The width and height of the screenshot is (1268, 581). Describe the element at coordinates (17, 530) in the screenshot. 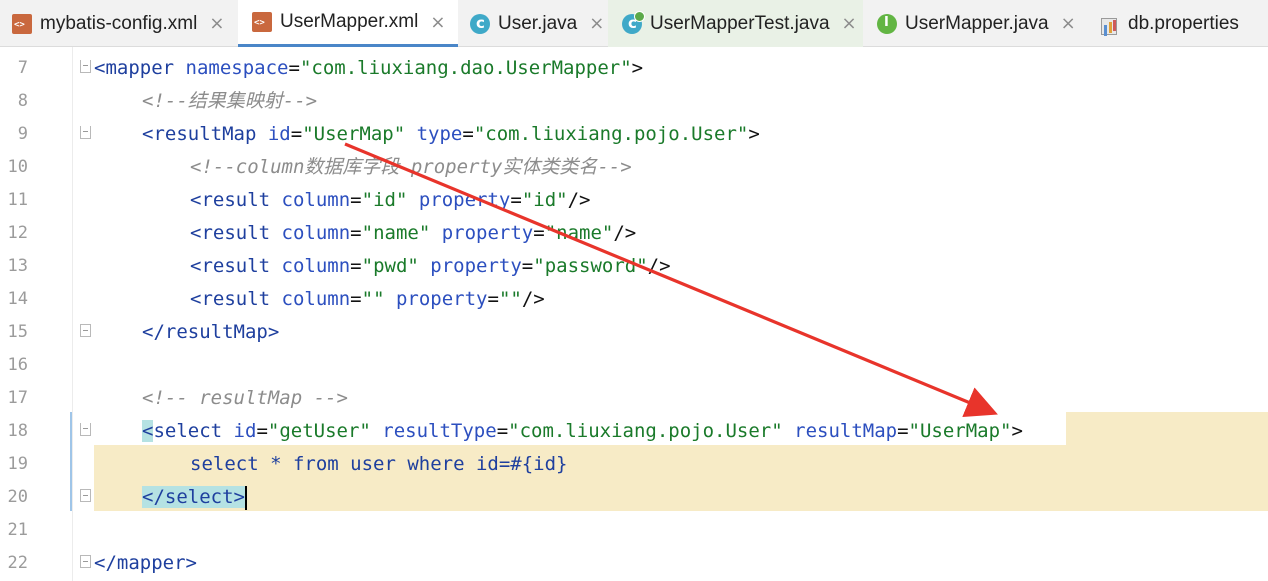

I see `line-number: 21` at that location.